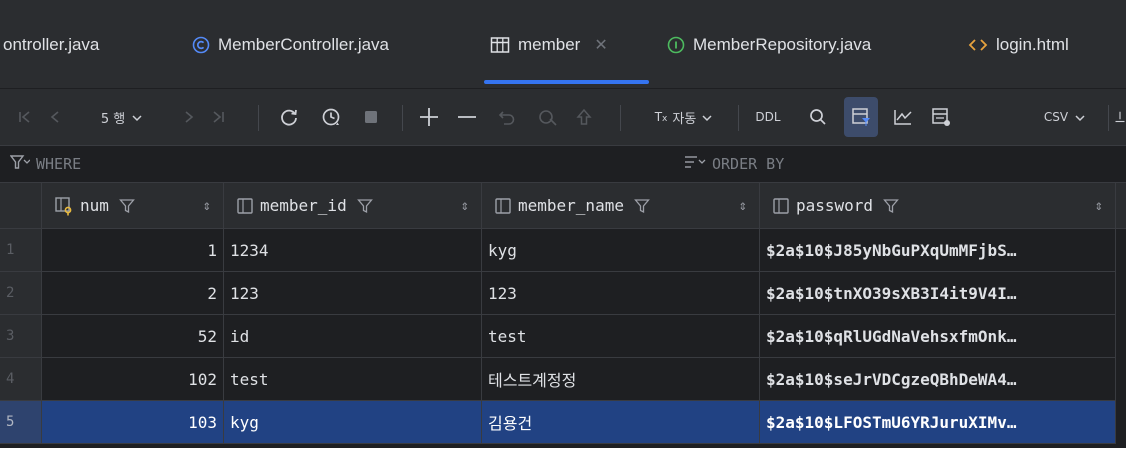 Image resolution: width=1136 pixels, height=455 pixels. I want to click on undo-icon, so click(507, 117).